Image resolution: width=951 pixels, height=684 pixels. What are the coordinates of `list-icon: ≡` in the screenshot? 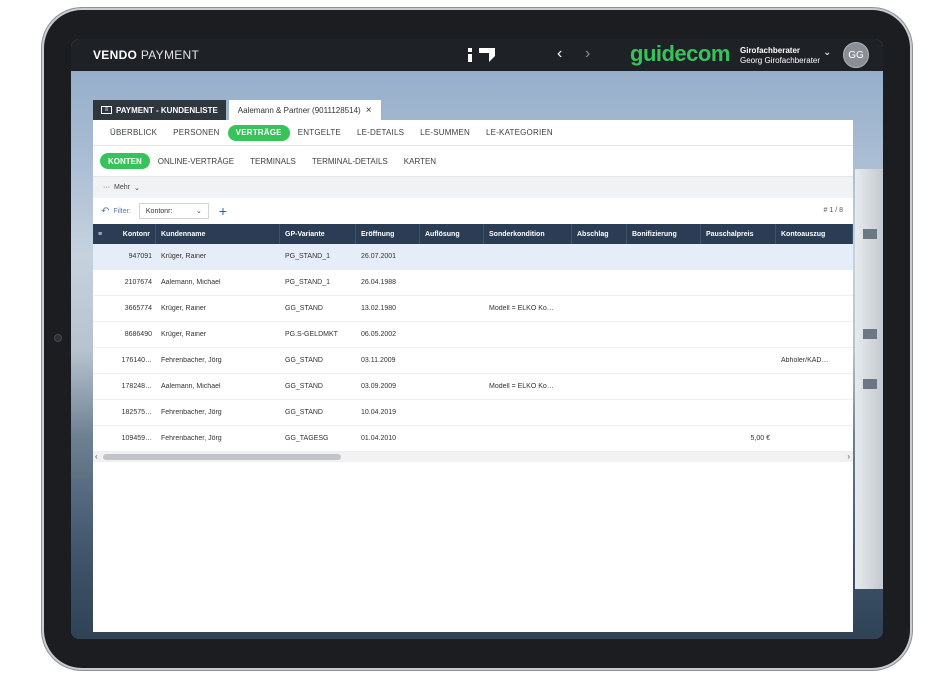 It's located at (106, 110).